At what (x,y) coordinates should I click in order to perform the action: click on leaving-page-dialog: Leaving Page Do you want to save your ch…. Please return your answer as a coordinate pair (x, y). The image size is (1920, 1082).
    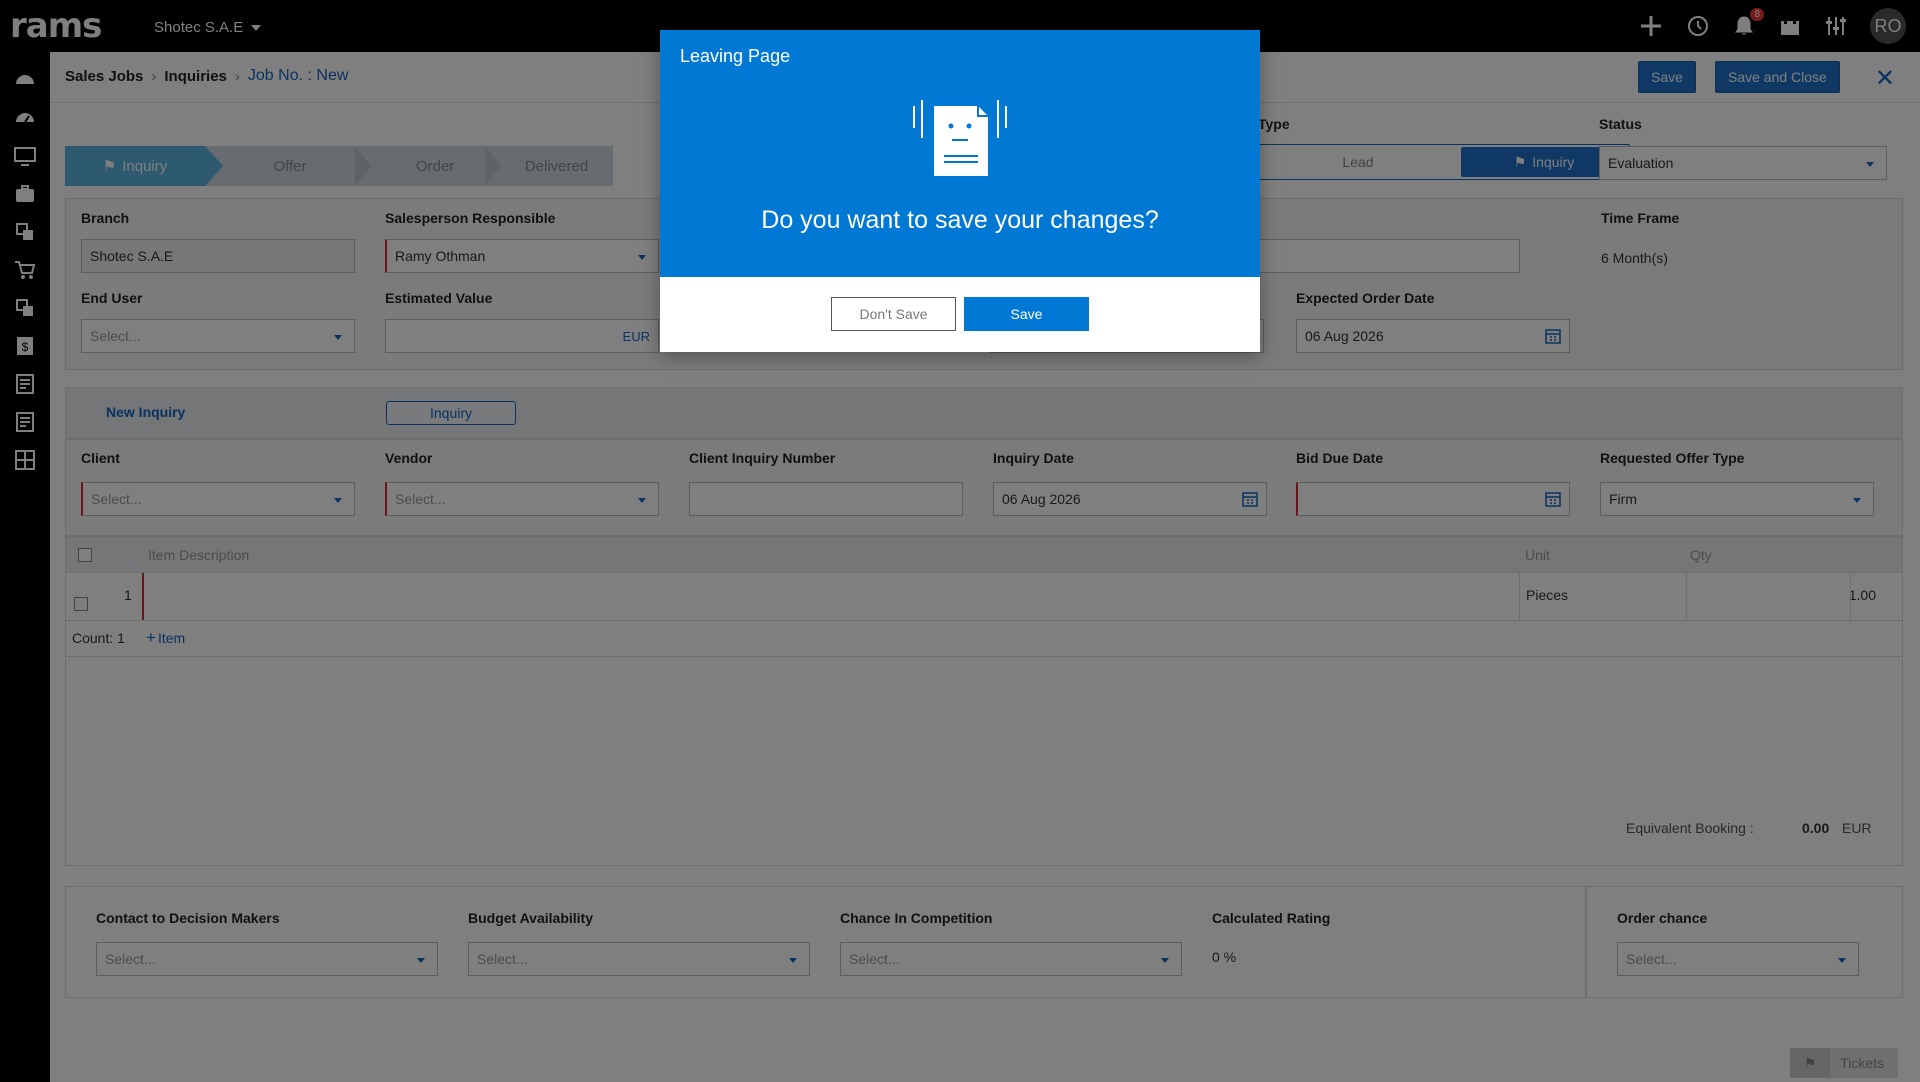
    Looking at the image, I should click on (960, 191).